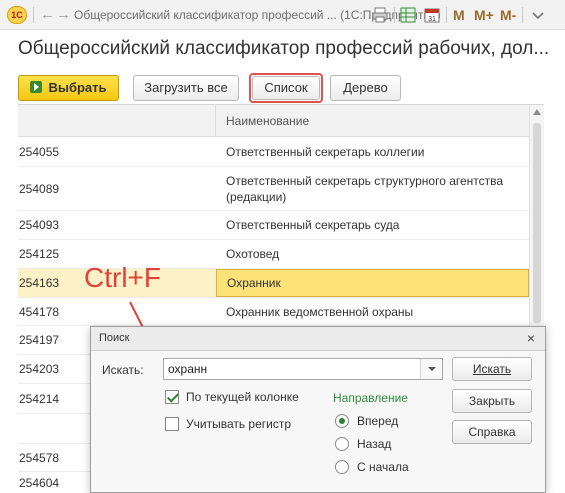 The width and height of the screenshot is (565, 493). What do you see at coordinates (39, 225) in the screenshot?
I see `cell-code: 254093` at bounding box center [39, 225].